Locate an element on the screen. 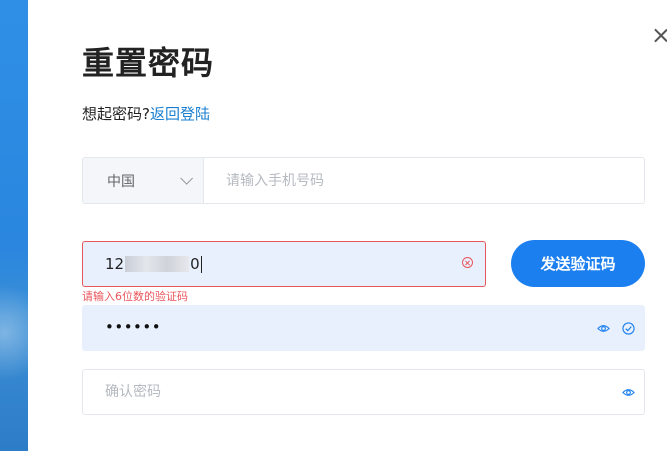 This screenshot has height=451, width=667. confirm-password-field is located at coordinates (363, 392).